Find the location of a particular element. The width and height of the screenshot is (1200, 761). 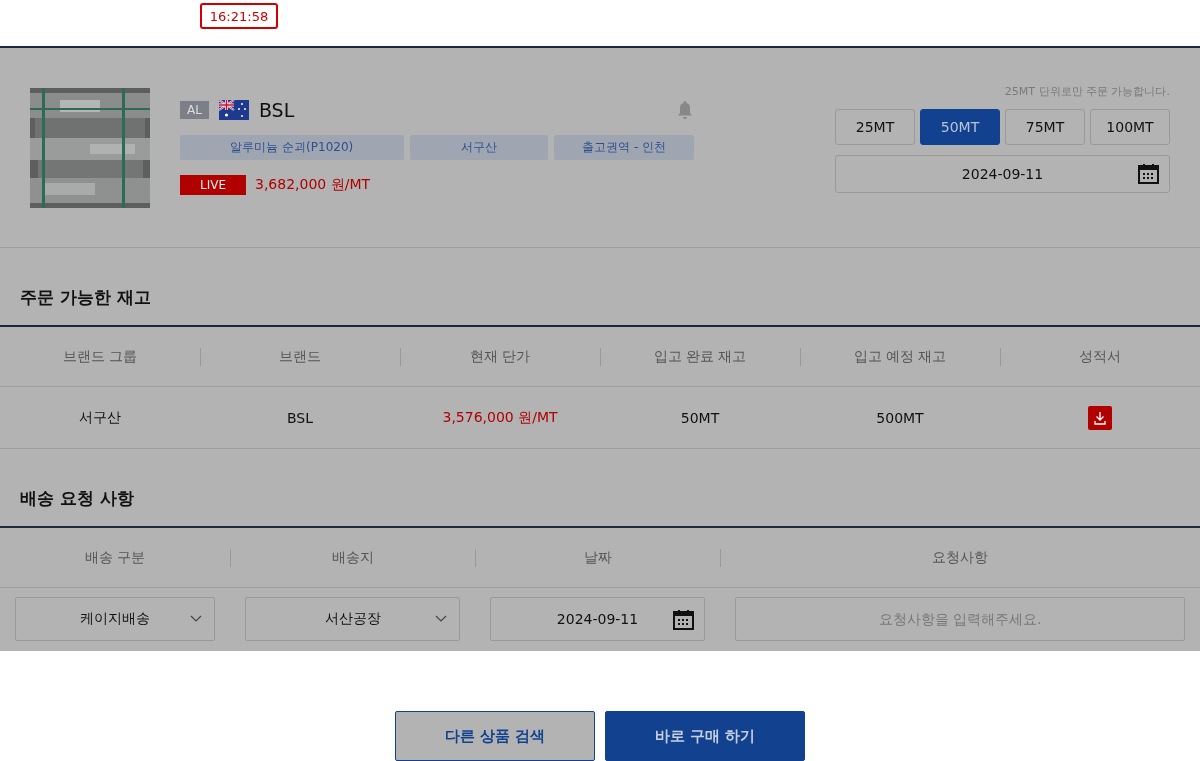

quantity-option: 50MT is located at coordinates (960, 127).